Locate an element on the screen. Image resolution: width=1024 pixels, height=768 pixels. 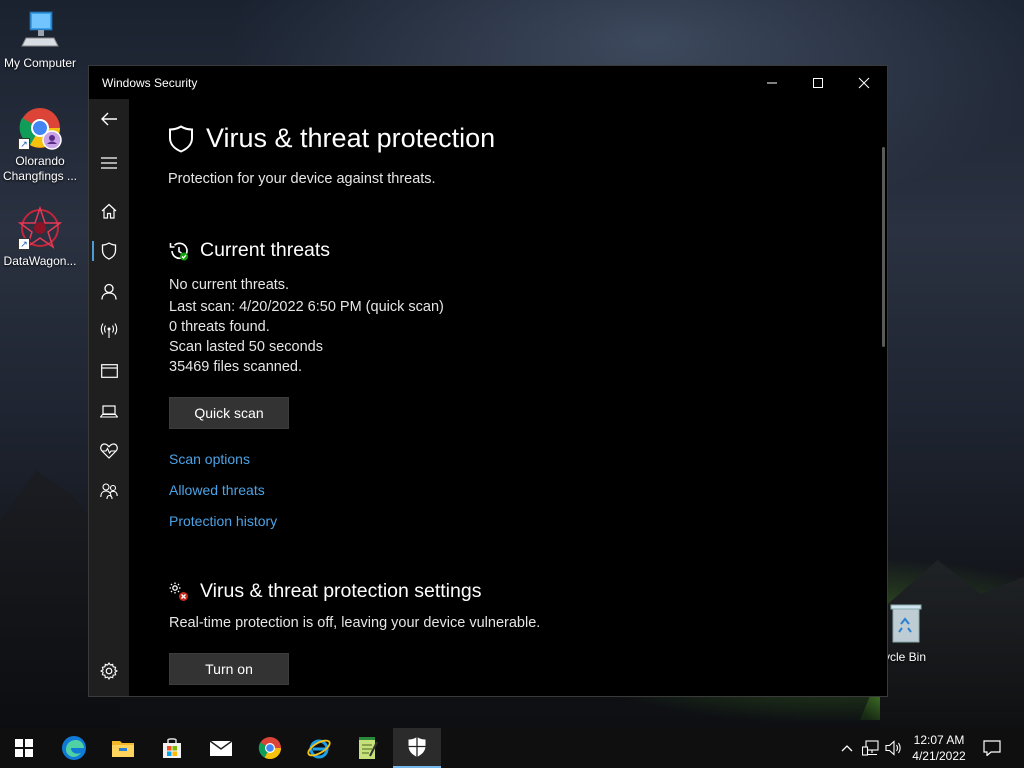
notepad-icon is located at coordinates (368, 748).